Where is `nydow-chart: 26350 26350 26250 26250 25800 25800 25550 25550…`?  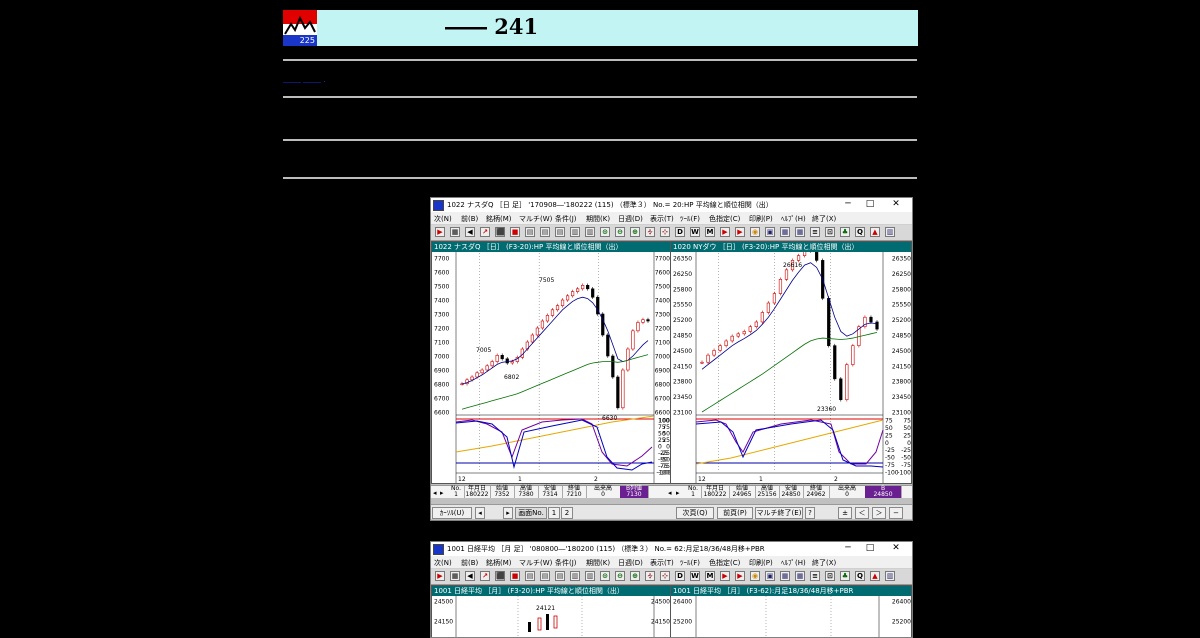
nydow-chart: 26350 26350 26250 26250 25800 25800 25550 25550… is located at coordinates (791, 368).